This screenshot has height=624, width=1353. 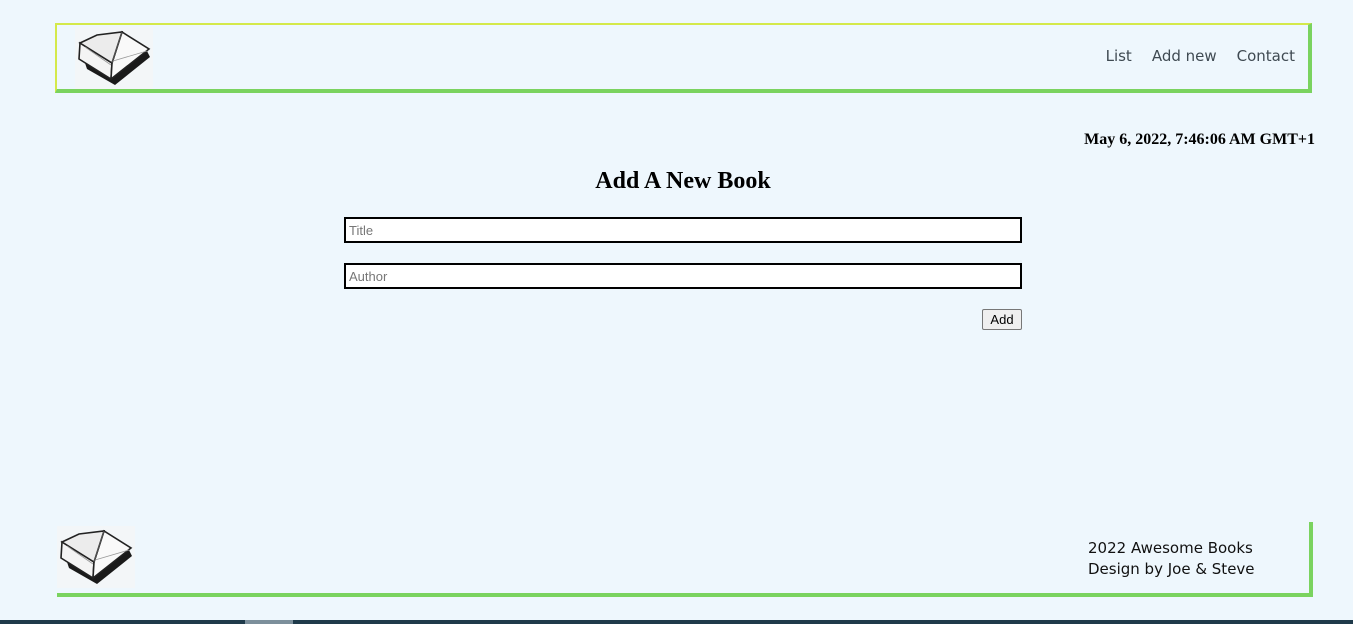 I want to click on footer-credits: Design by Joe & Steve, so click(x=1171, y=569).